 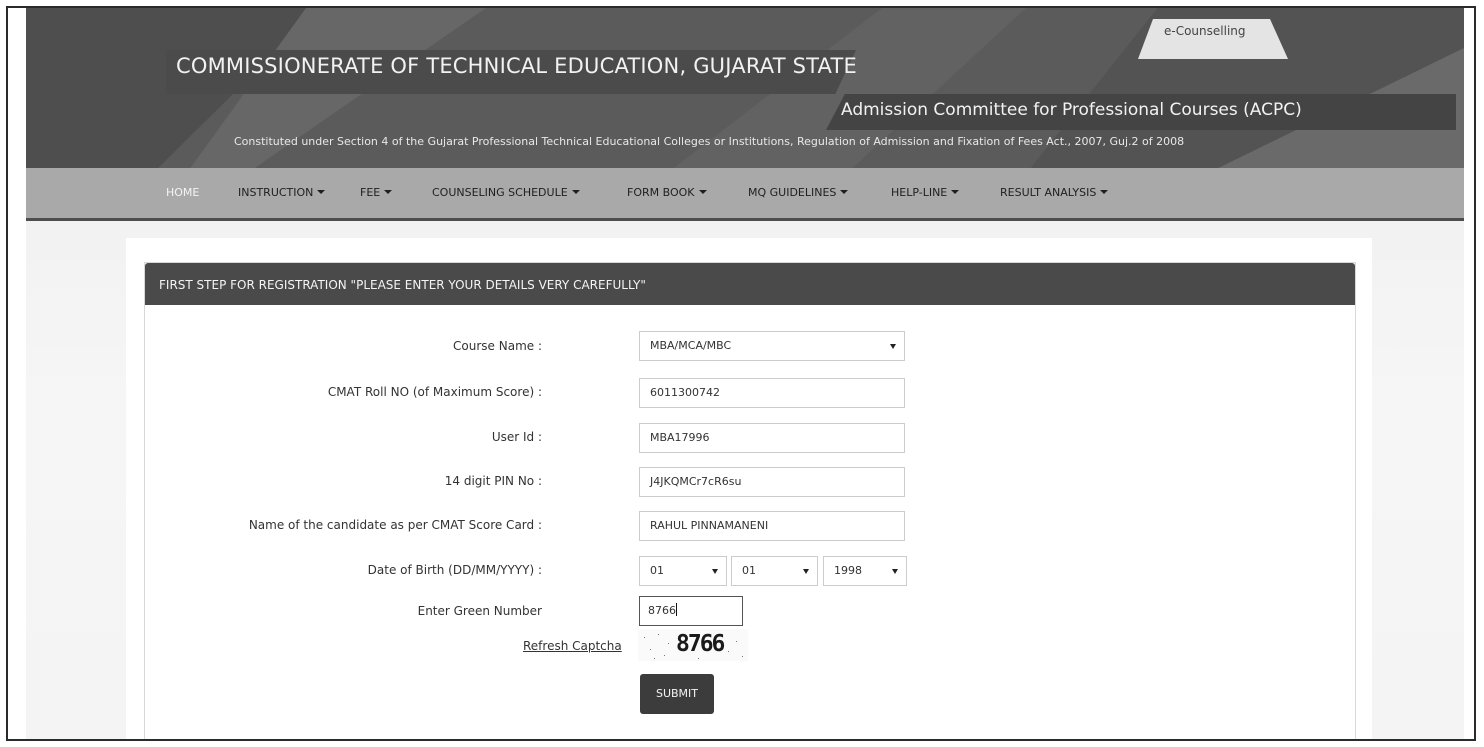 I want to click on nav-help-line: HELP-LINE, so click(x=925, y=192).